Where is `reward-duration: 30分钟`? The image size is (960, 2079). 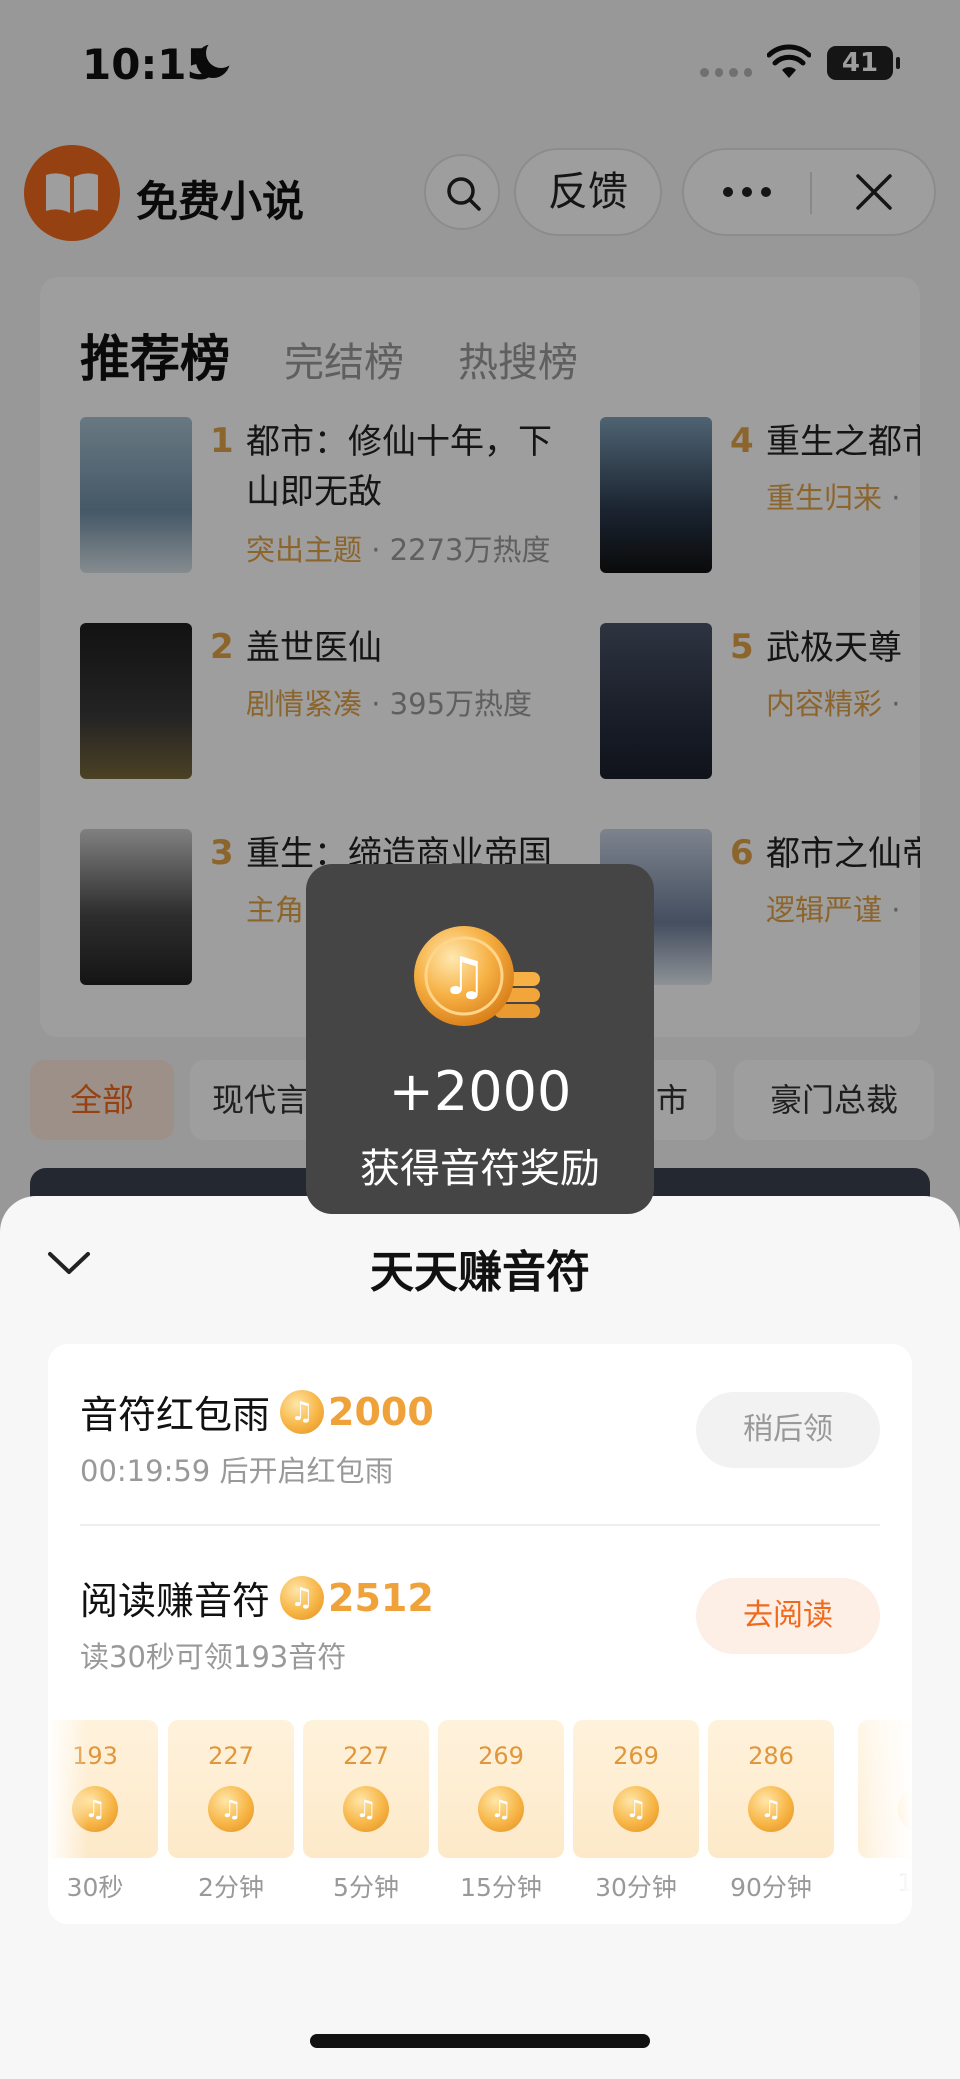 reward-duration: 30分钟 is located at coordinates (636, 1886).